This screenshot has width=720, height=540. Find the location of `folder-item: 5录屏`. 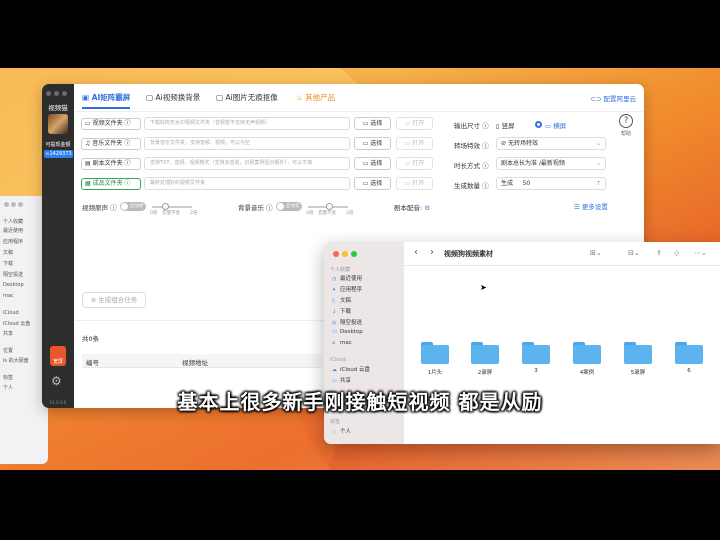

folder-item: 5录屏 is located at coordinates (638, 359).